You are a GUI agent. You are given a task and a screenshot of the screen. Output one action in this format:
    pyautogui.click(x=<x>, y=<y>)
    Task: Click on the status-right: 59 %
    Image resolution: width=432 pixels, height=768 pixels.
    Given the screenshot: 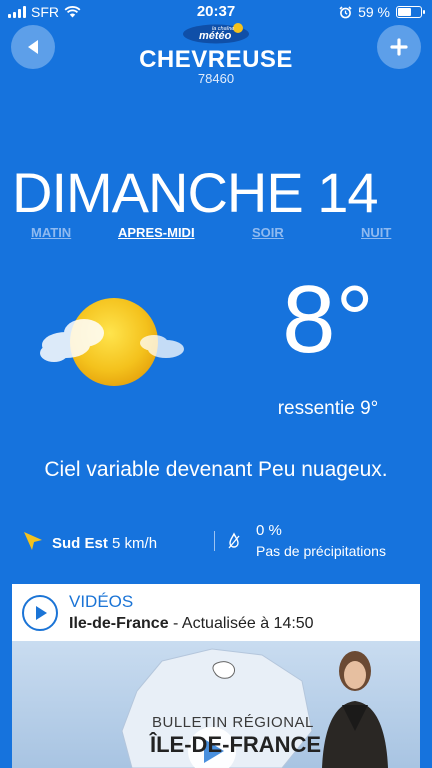 What is the action you would take?
    pyautogui.click(x=382, y=12)
    